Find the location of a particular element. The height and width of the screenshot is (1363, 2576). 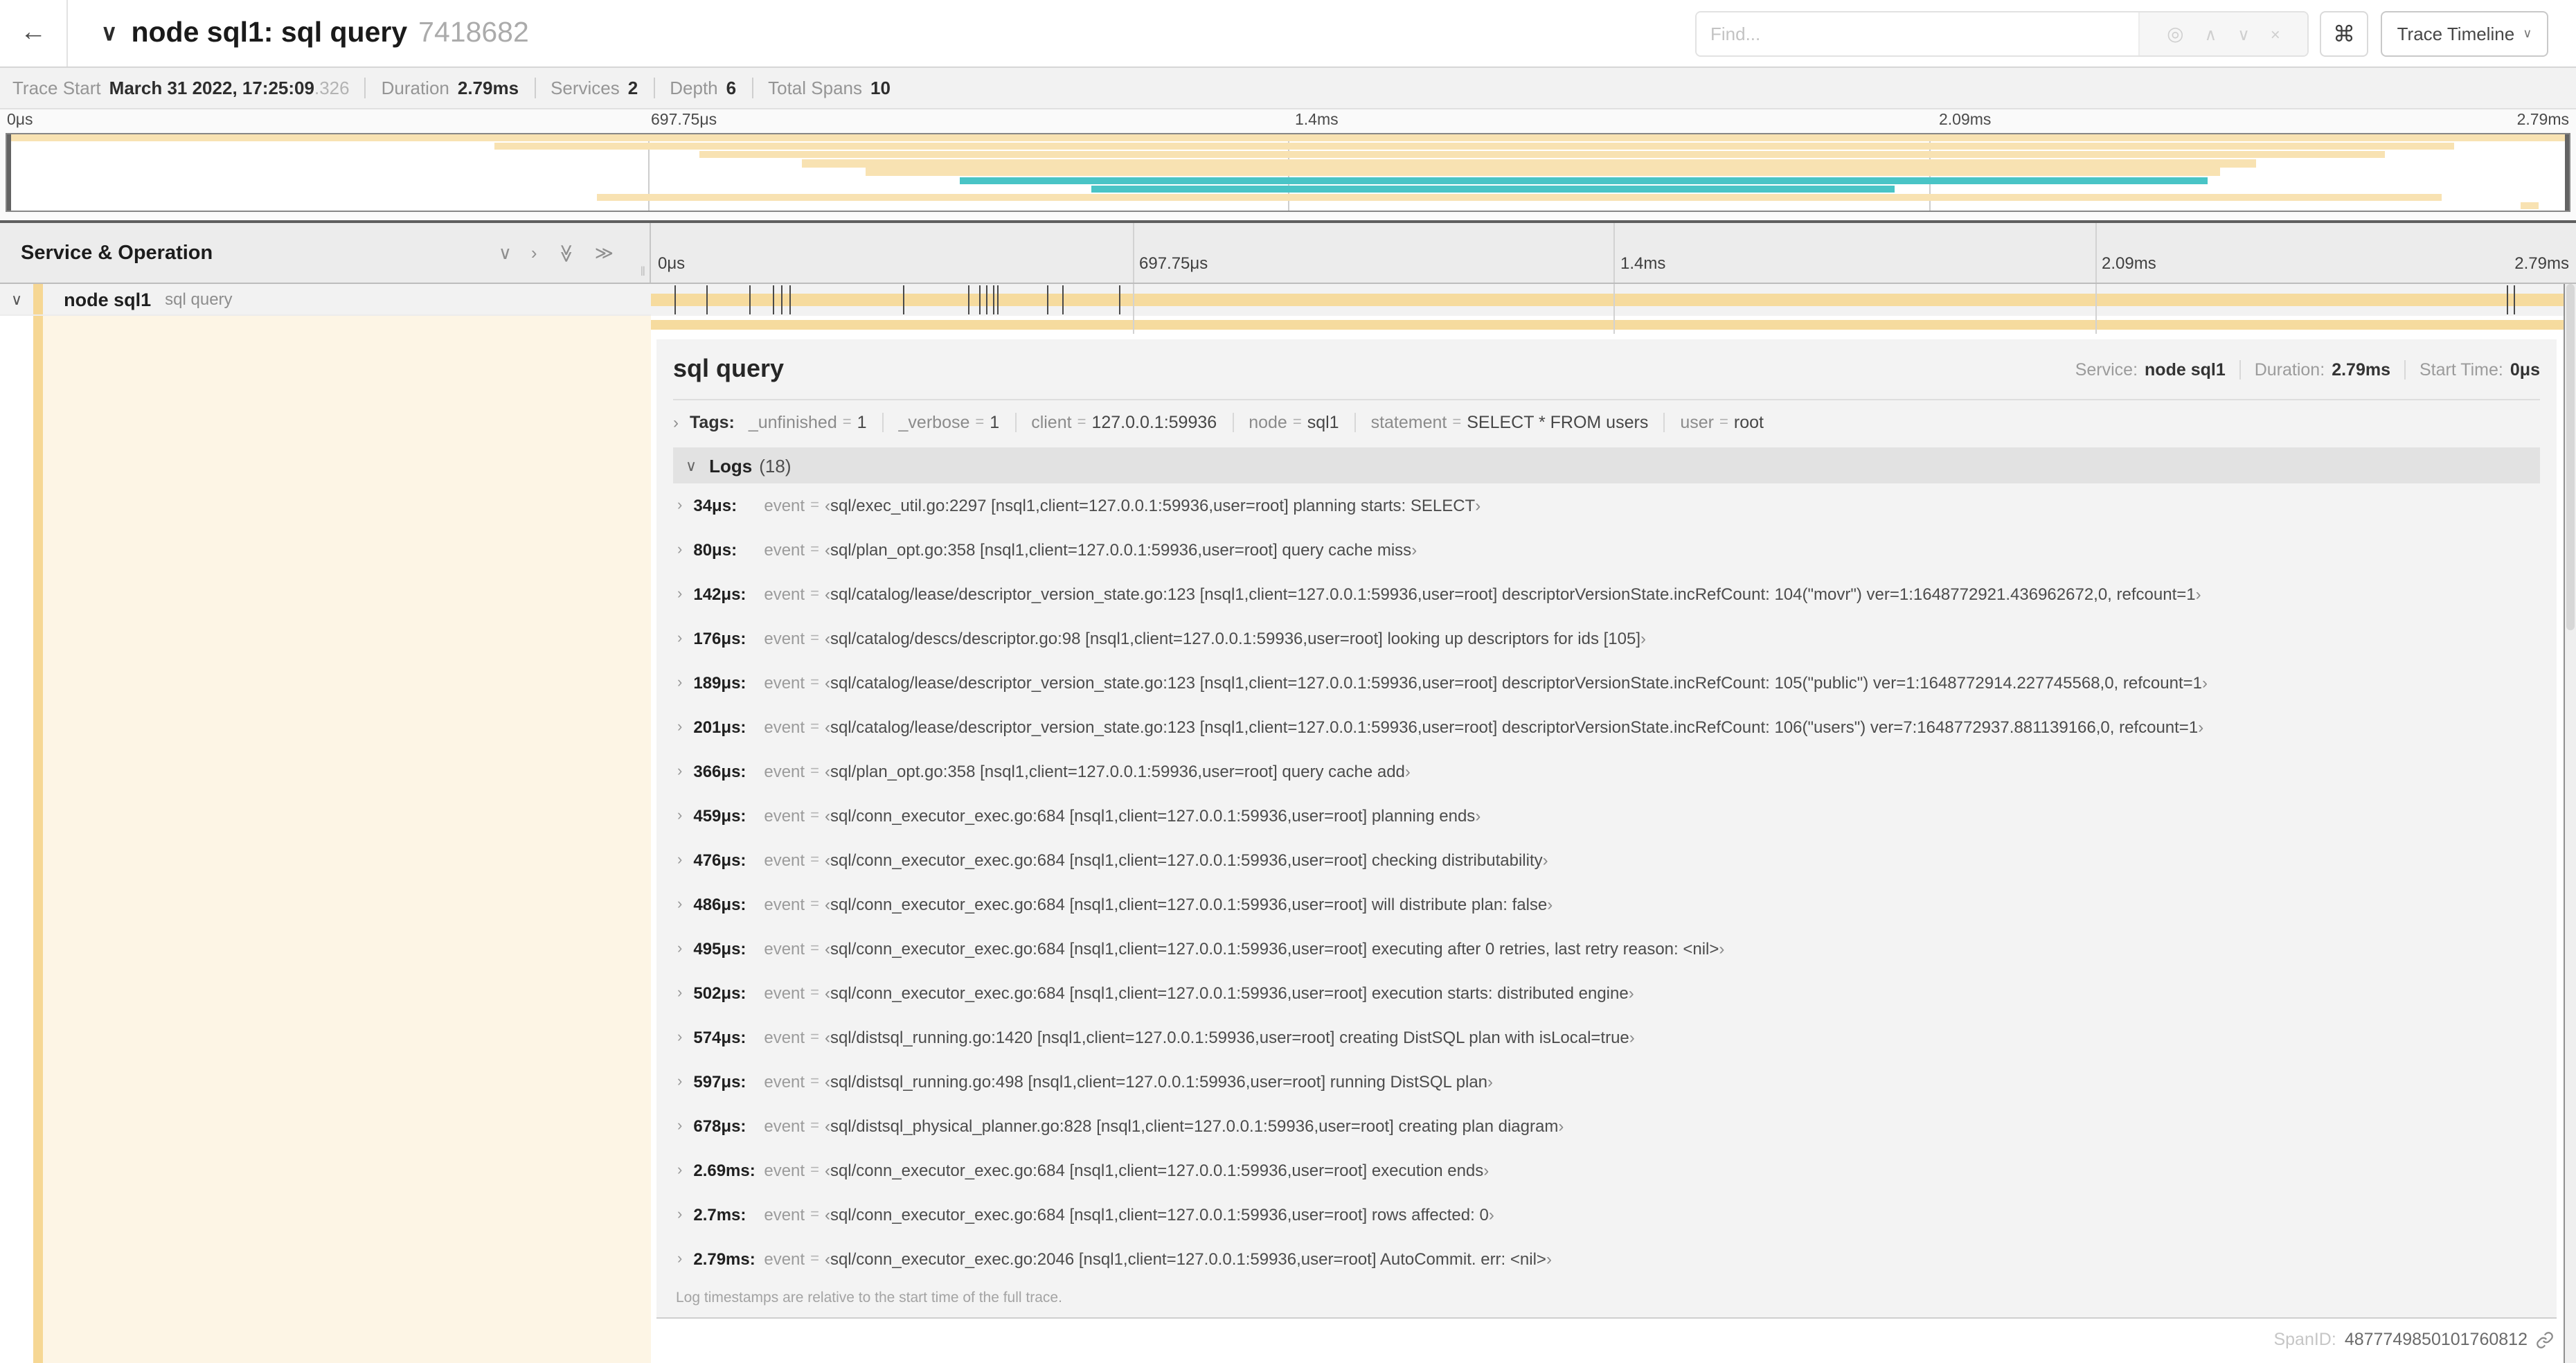

expand-all-icon: ≫ is located at coordinates (604, 253).